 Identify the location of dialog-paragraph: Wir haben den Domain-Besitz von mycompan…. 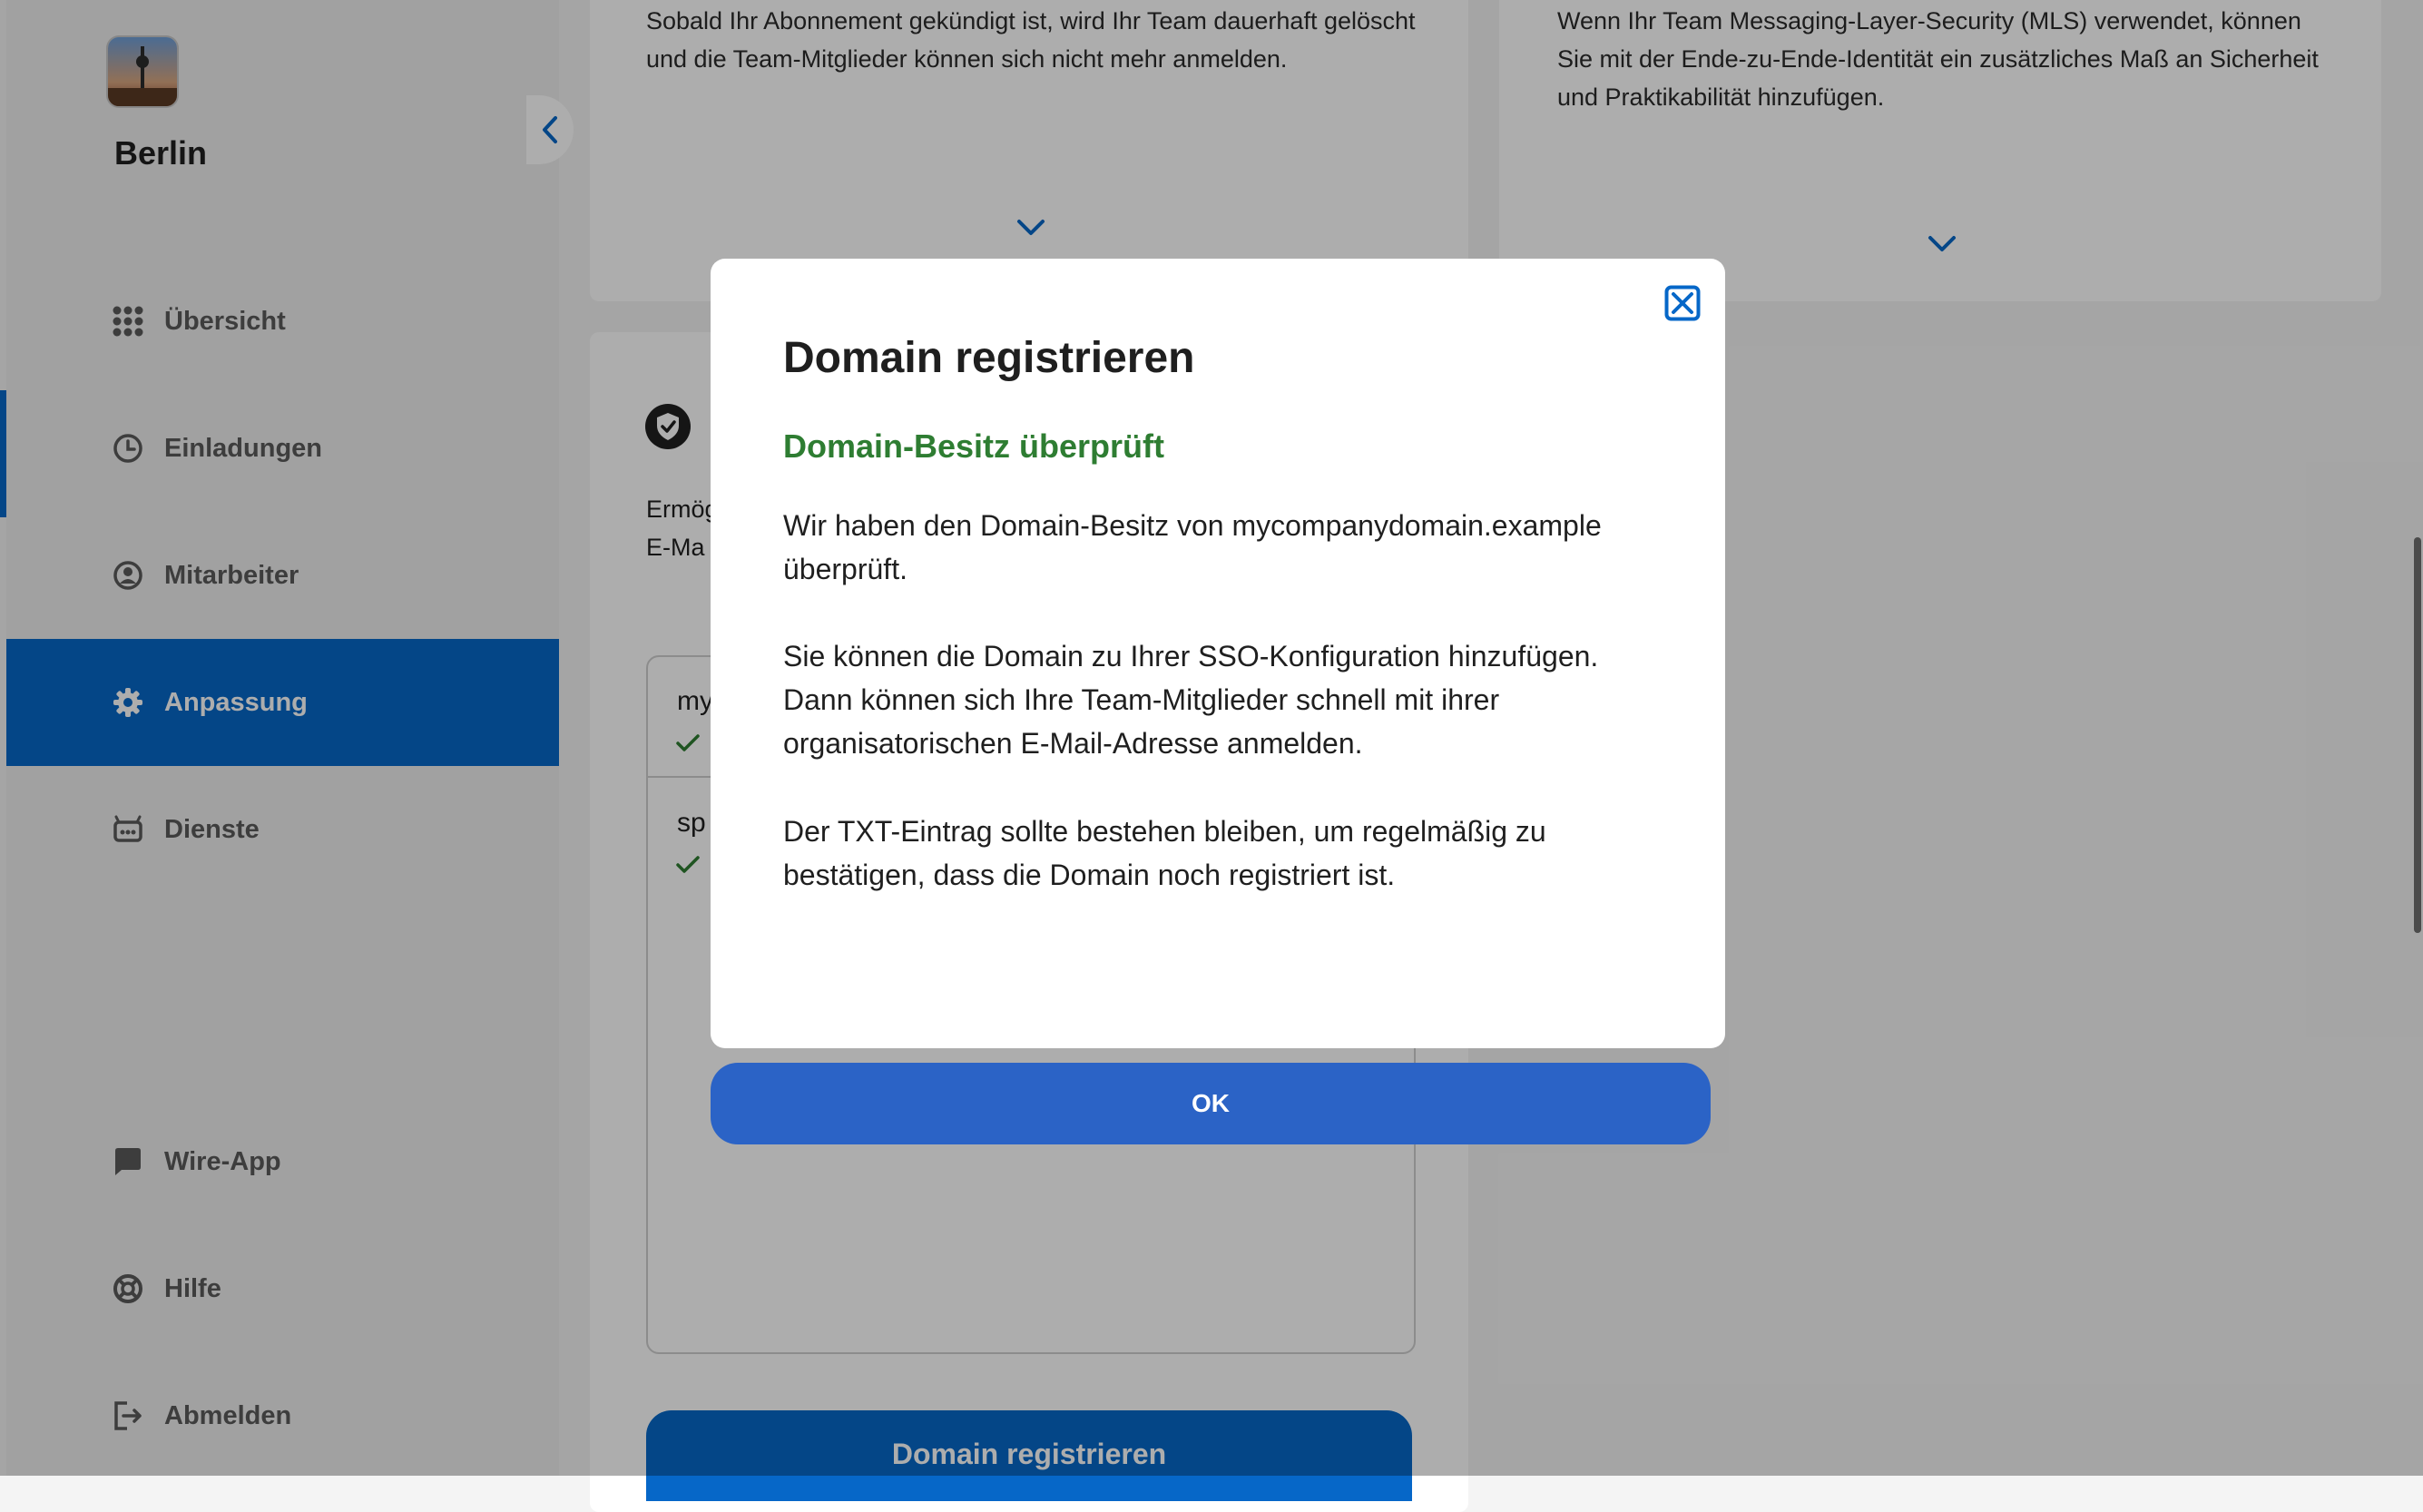
(1192, 547).